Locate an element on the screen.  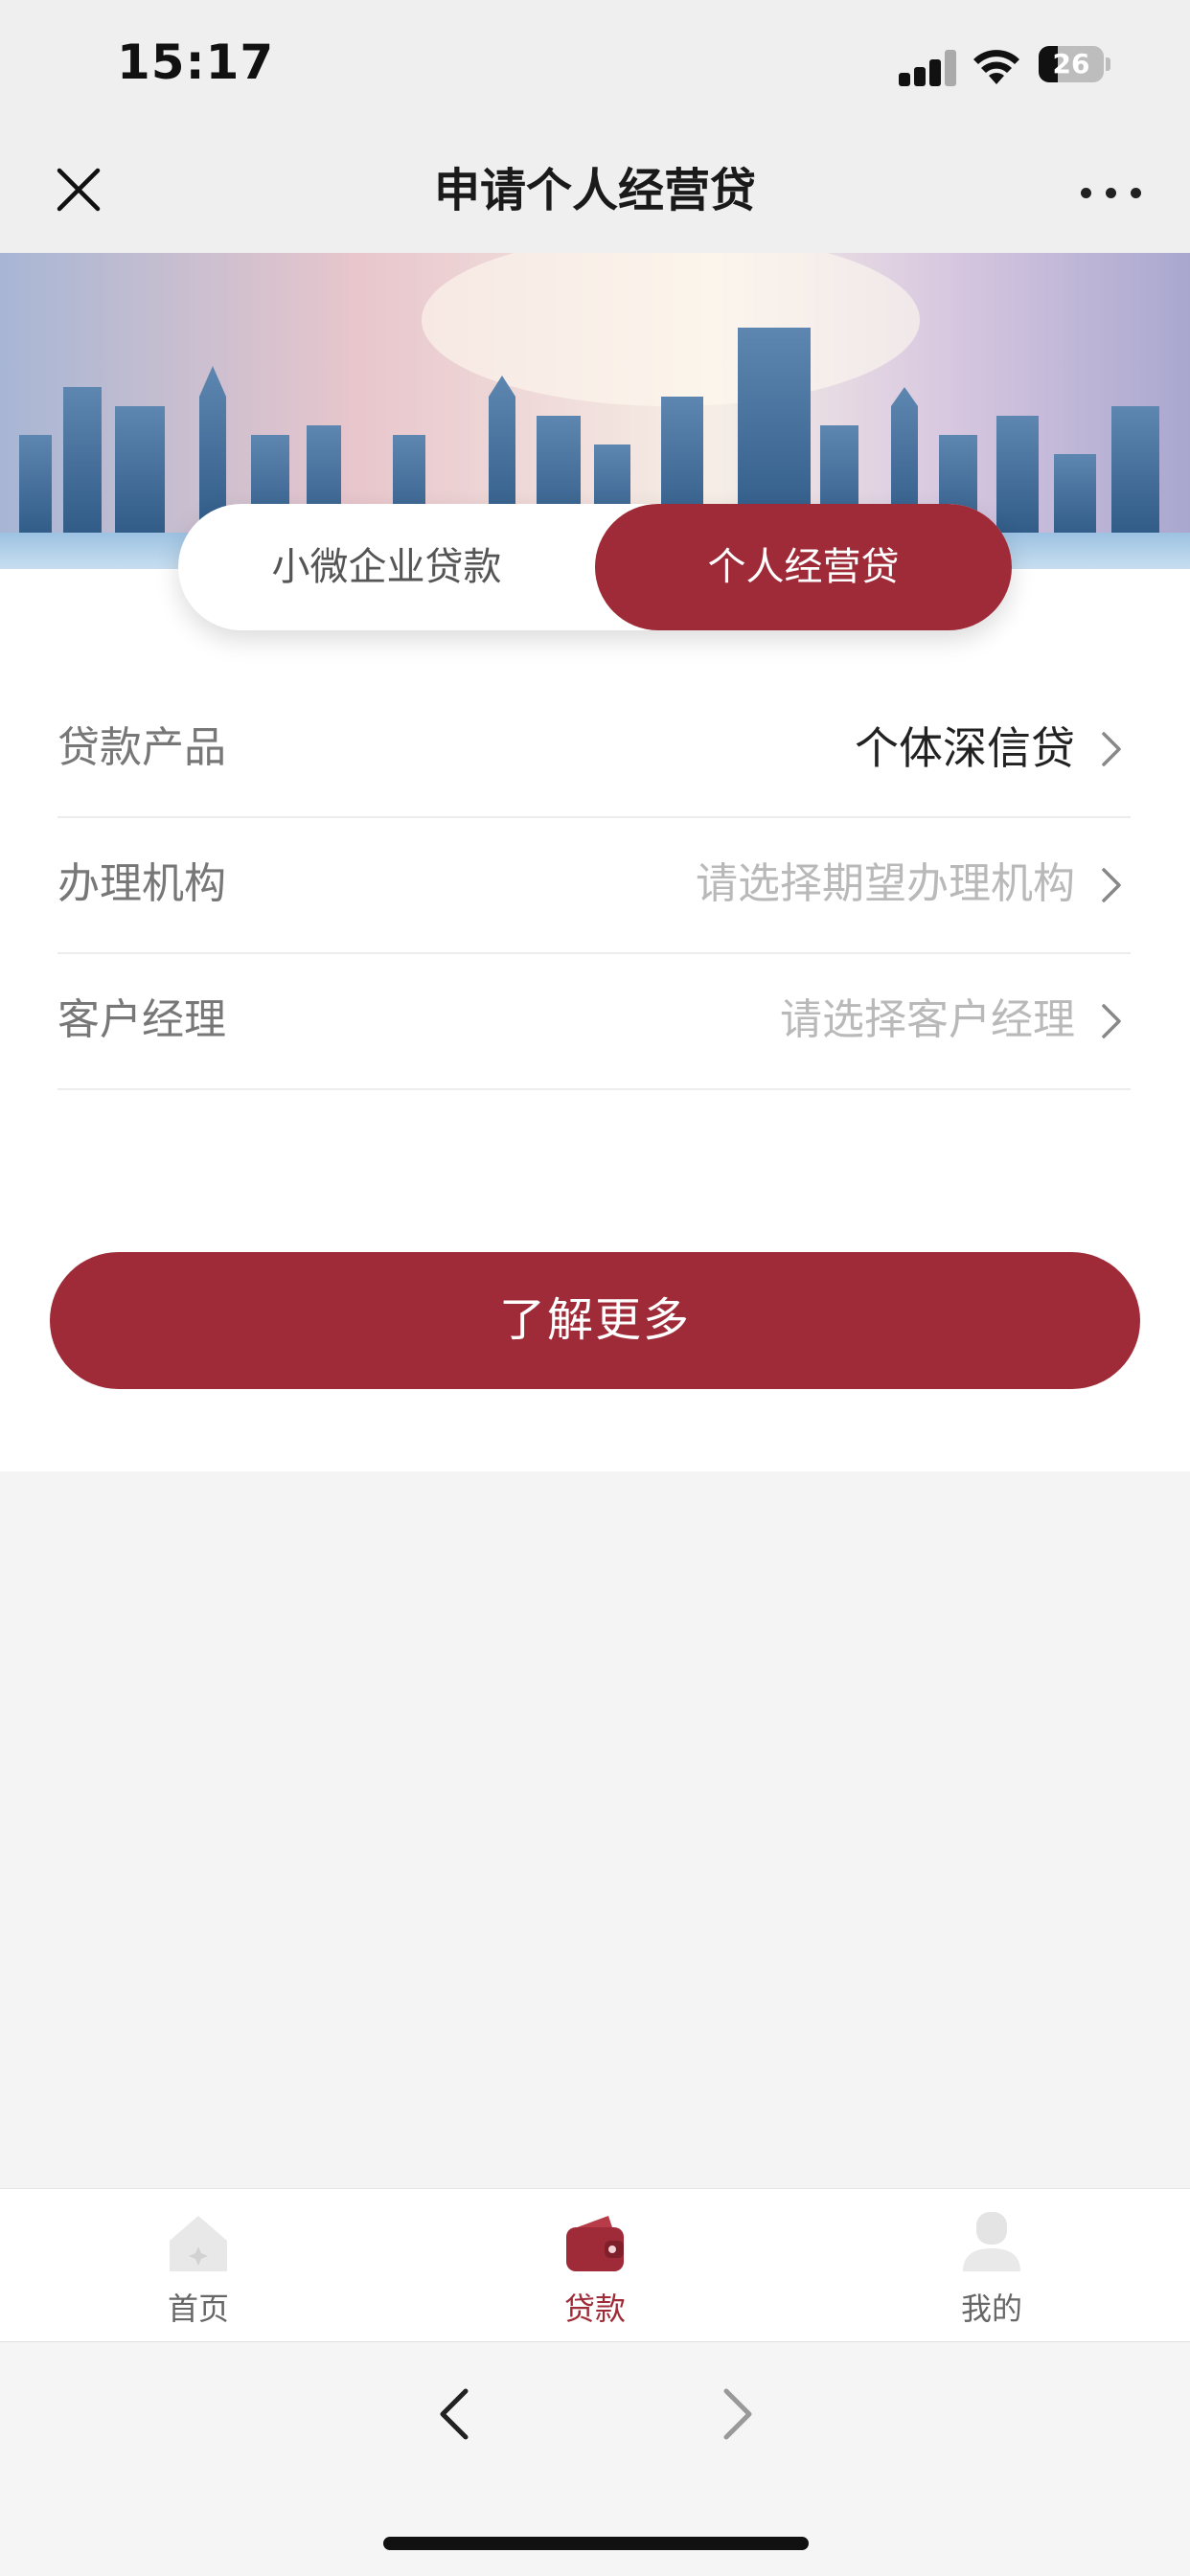
row-placeholder: 请选择期望办理机构 is located at coordinates (886, 884).